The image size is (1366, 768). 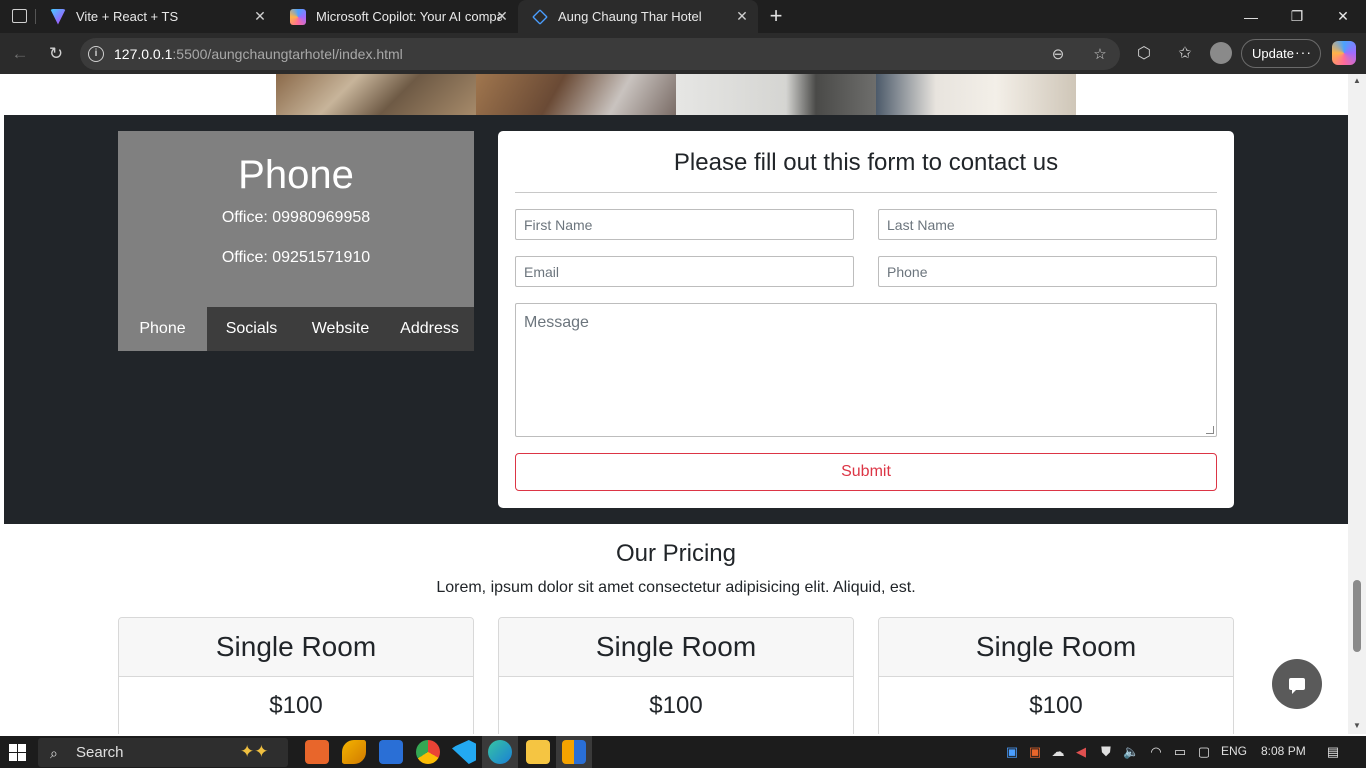 I want to click on favorites-icon: ✩, so click(x=1185, y=54).